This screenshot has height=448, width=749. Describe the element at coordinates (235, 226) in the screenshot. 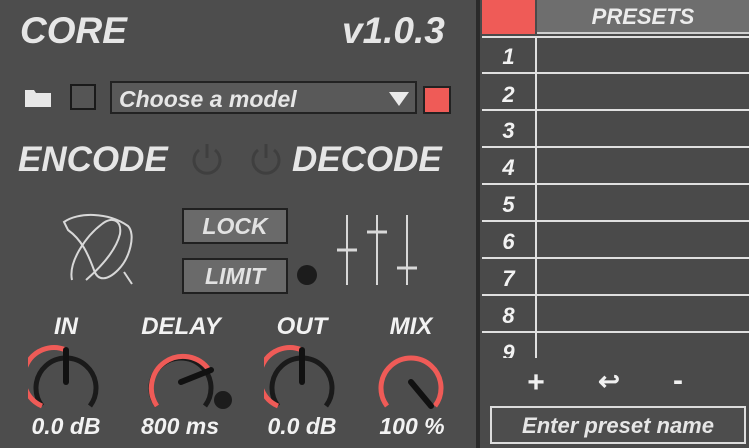

I see `lock-button: LOCK` at that location.